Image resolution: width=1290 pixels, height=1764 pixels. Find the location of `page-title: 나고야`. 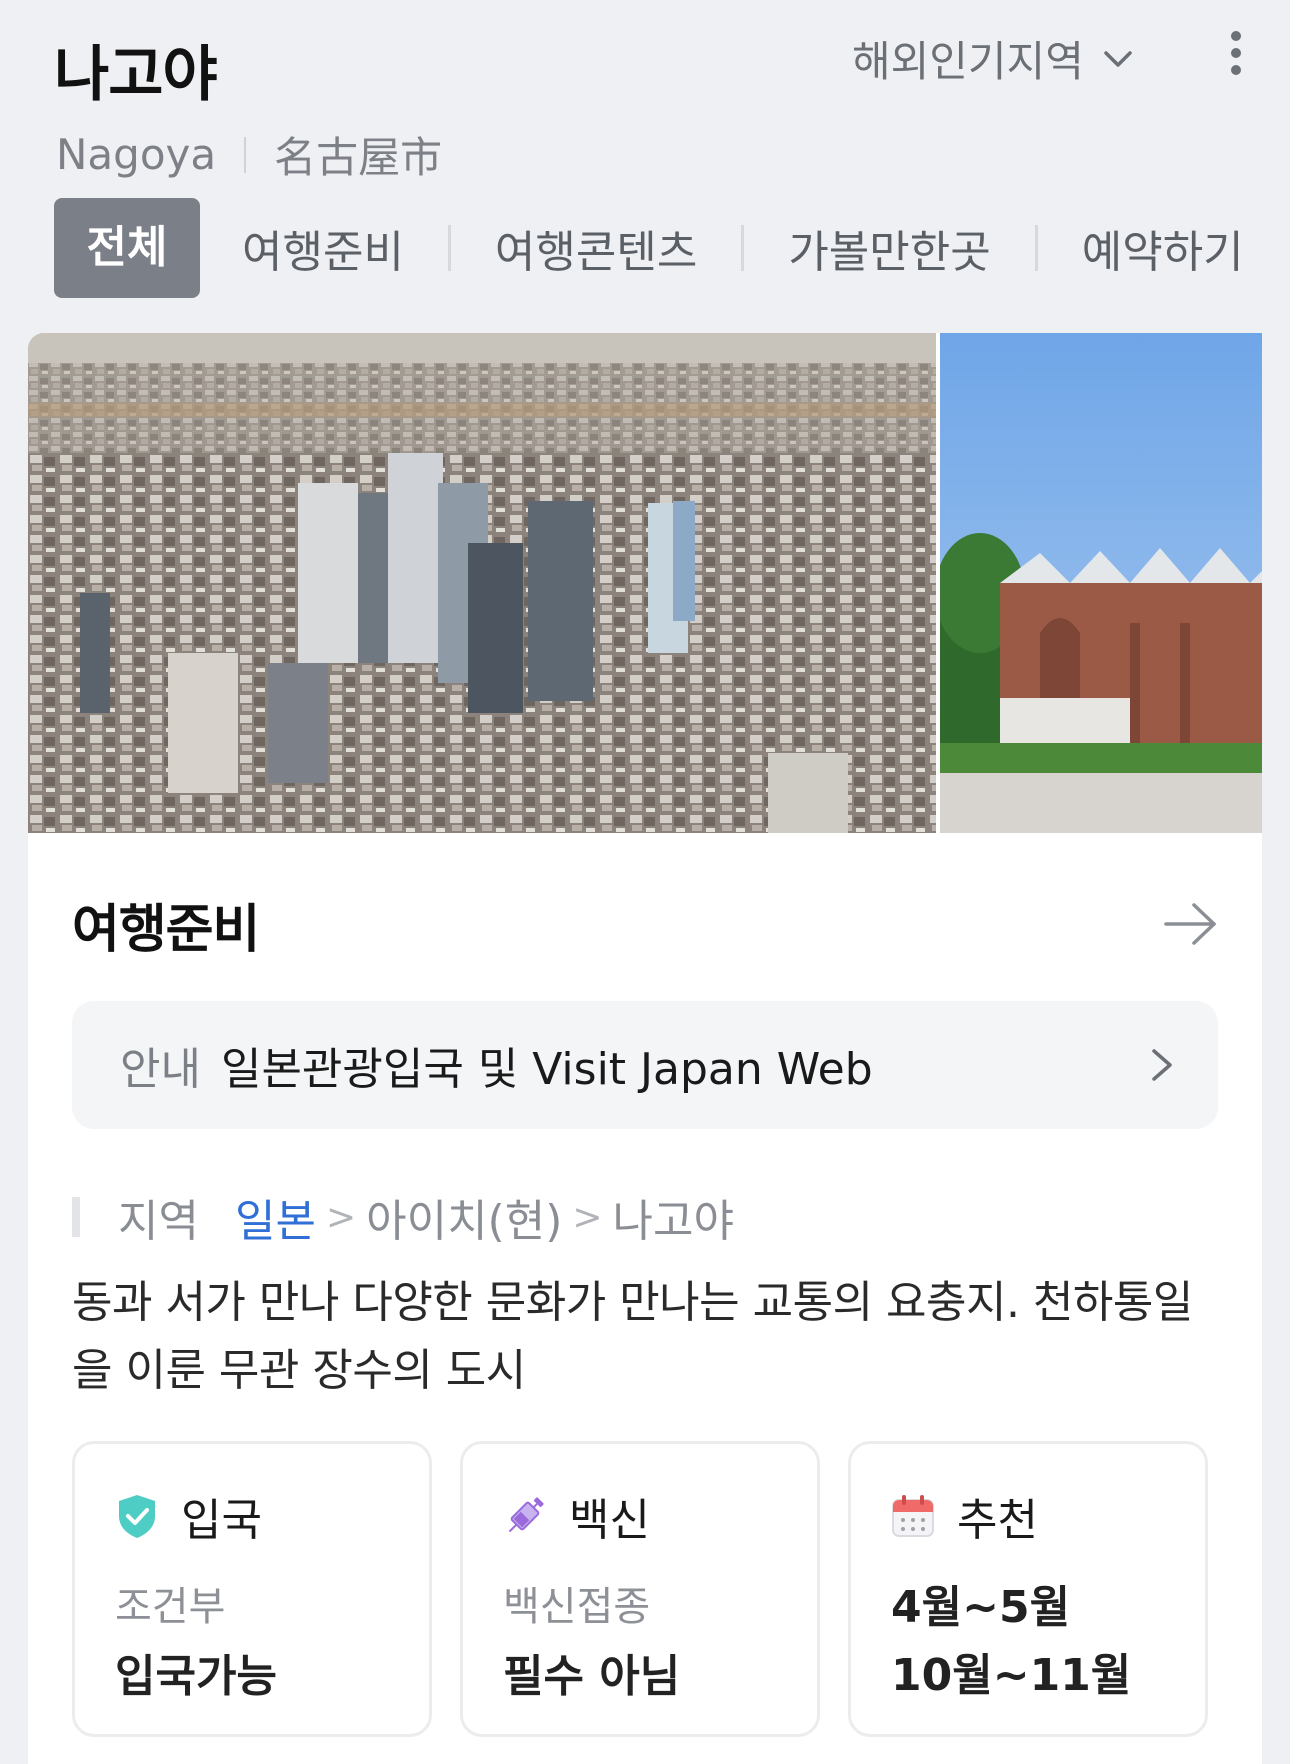

page-title: 나고야 is located at coordinates (136, 75).